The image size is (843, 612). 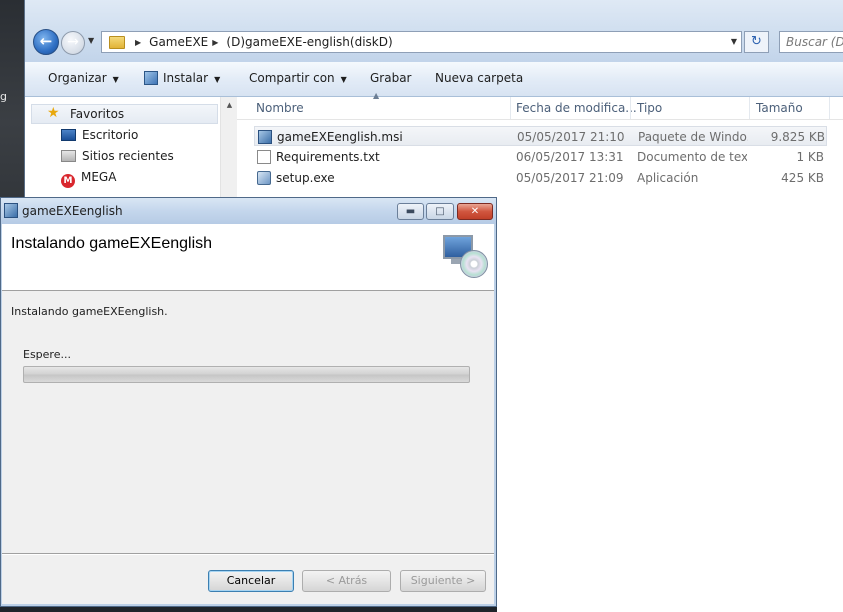 What do you see at coordinates (229, 152) in the screenshot?
I see `nav-scrollbar: ▲` at bounding box center [229, 152].